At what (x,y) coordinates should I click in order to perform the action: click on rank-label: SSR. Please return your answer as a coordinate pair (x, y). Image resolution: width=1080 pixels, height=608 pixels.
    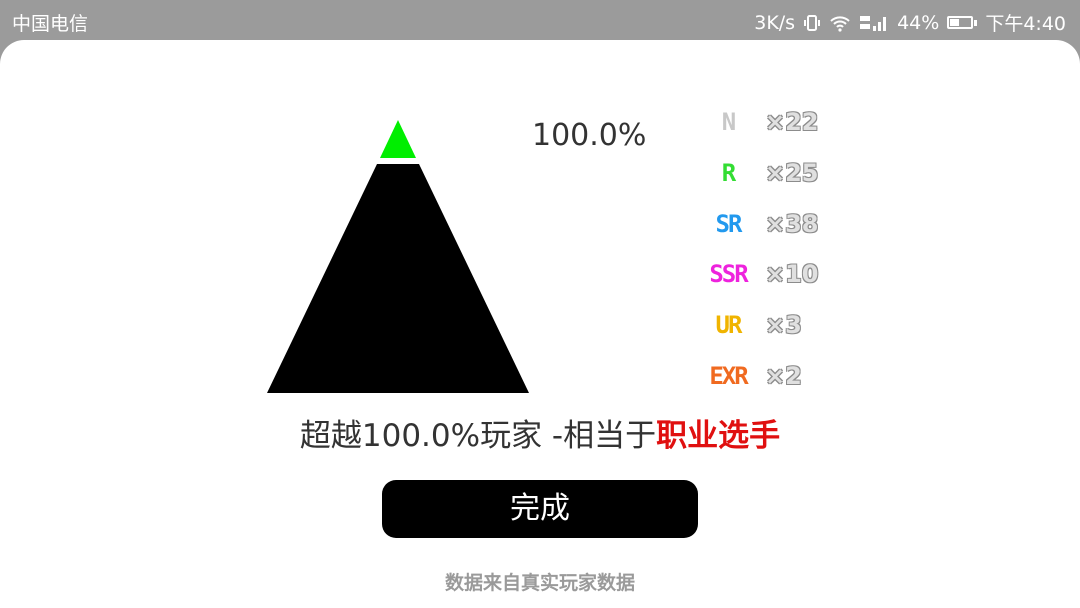
    Looking at the image, I should click on (728, 274).